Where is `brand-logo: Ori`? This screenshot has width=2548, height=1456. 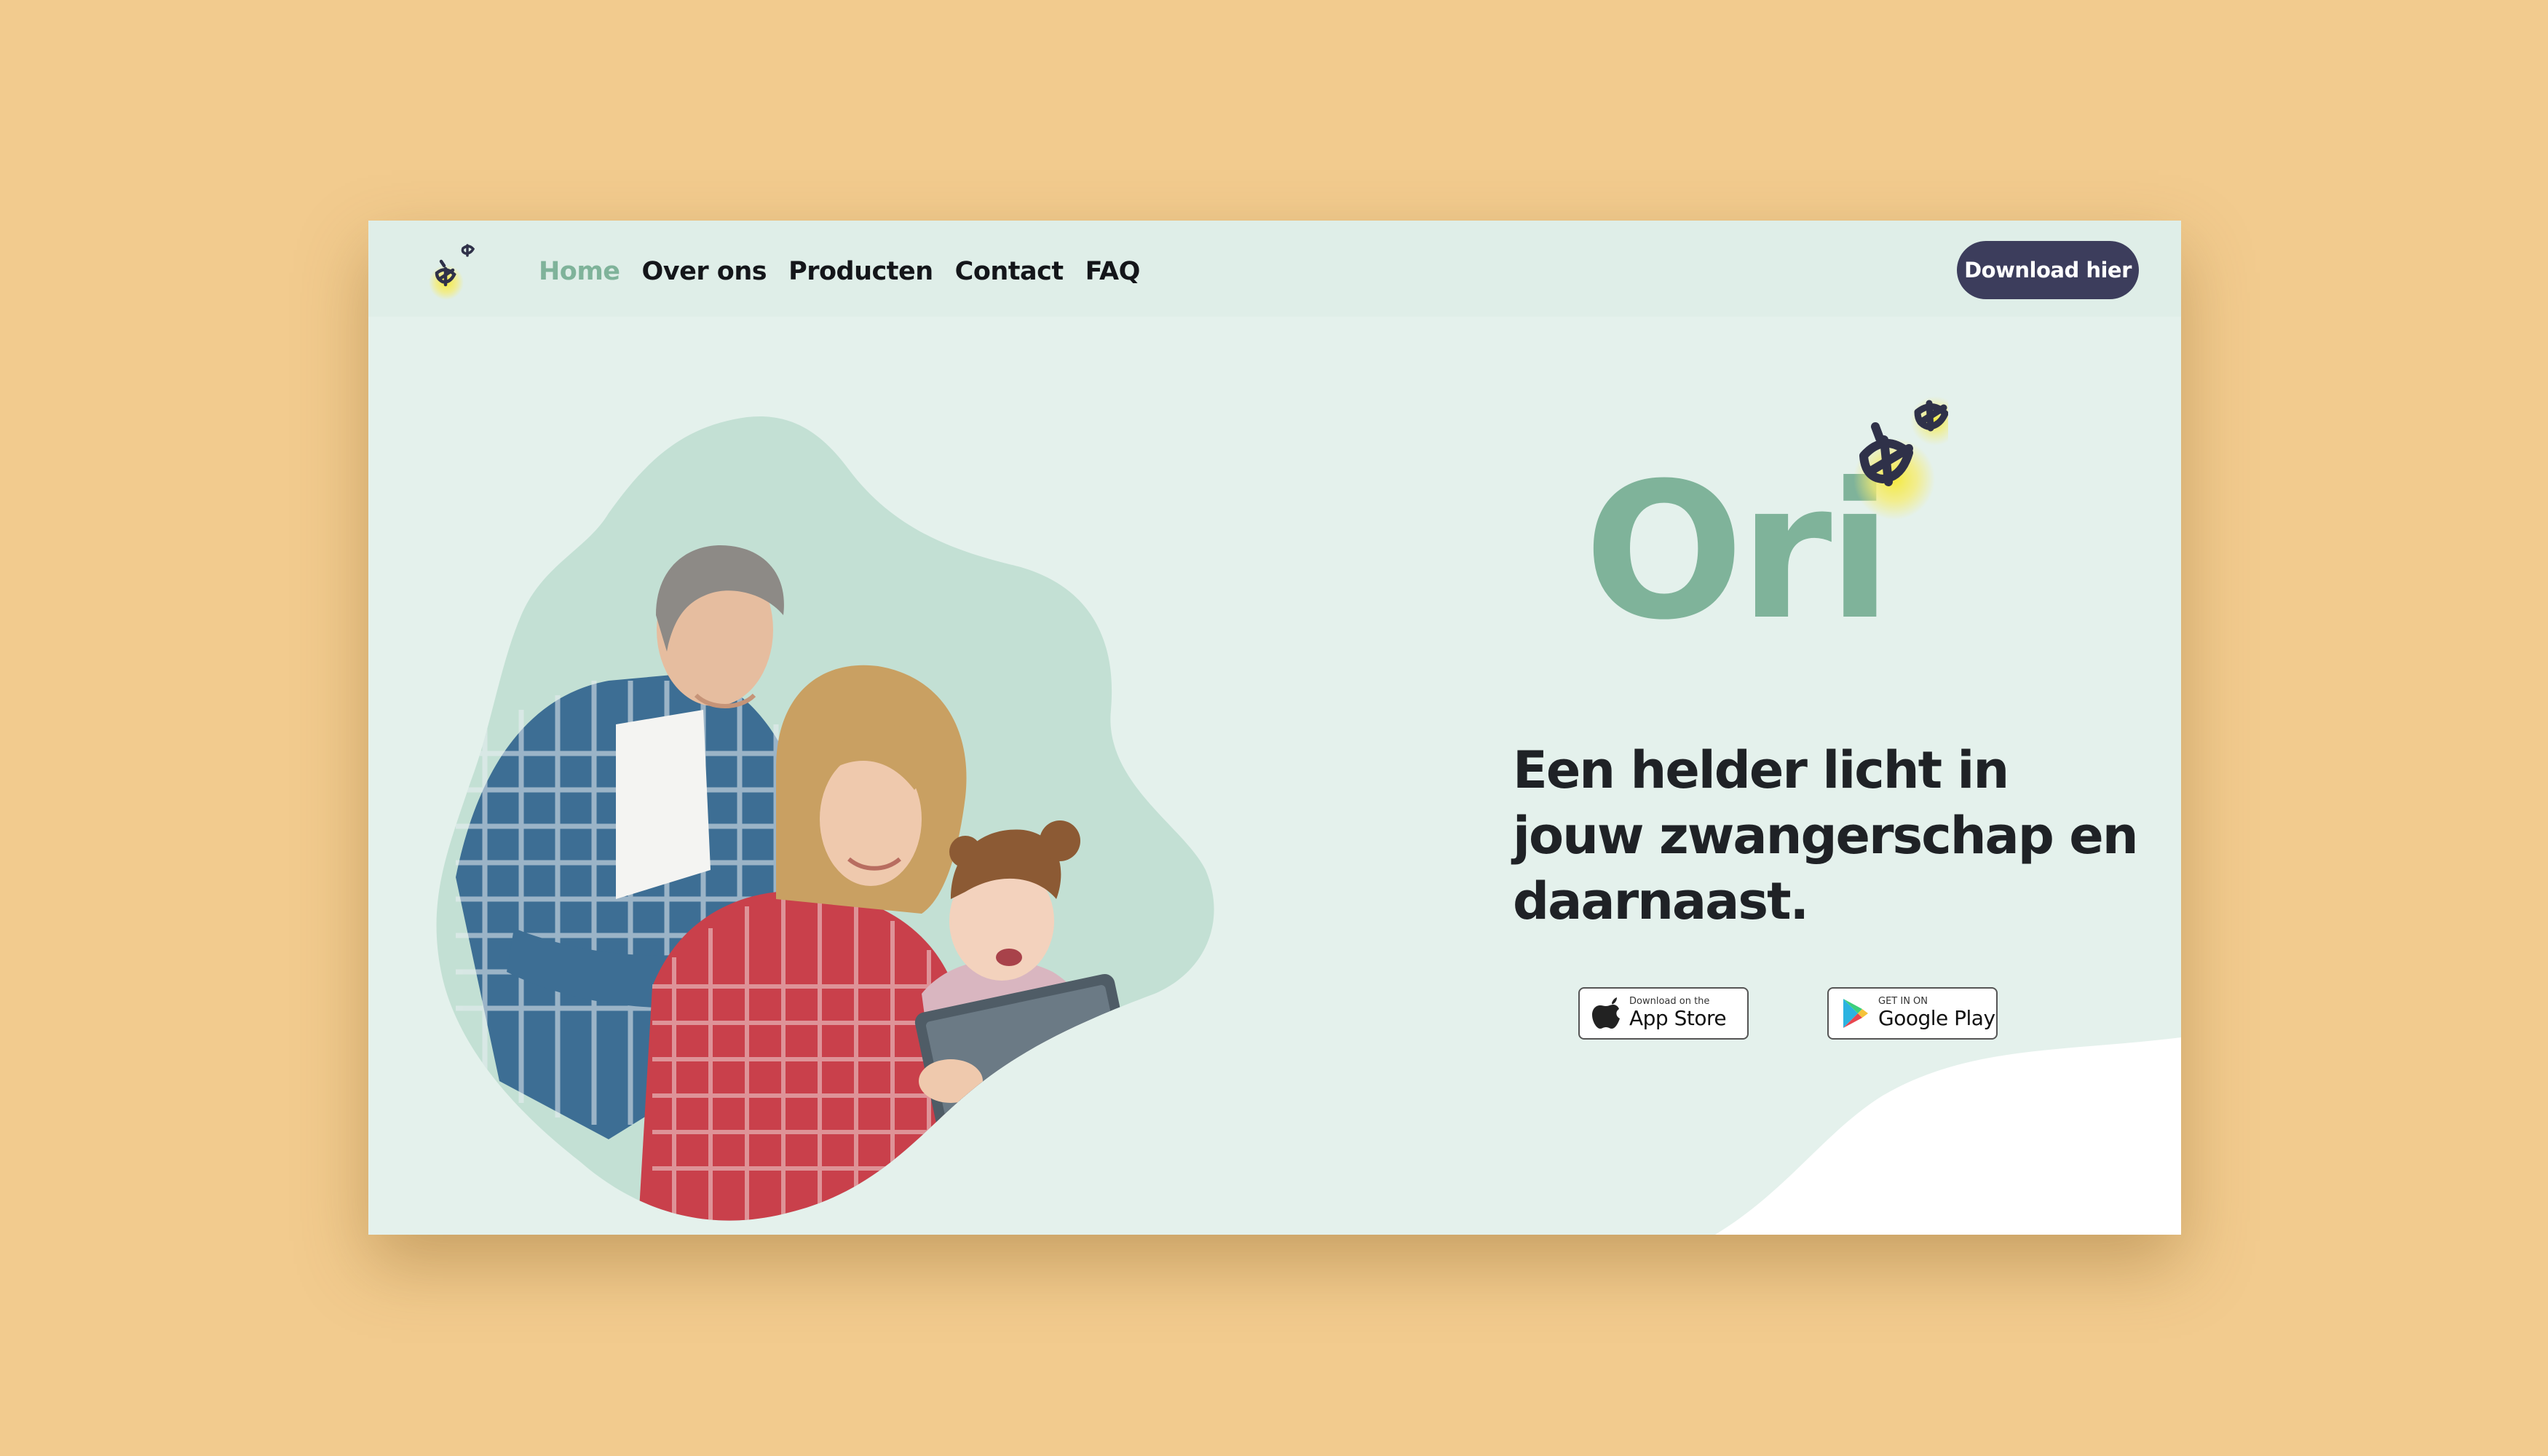
brand-logo: Ori is located at coordinates (1766, 523).